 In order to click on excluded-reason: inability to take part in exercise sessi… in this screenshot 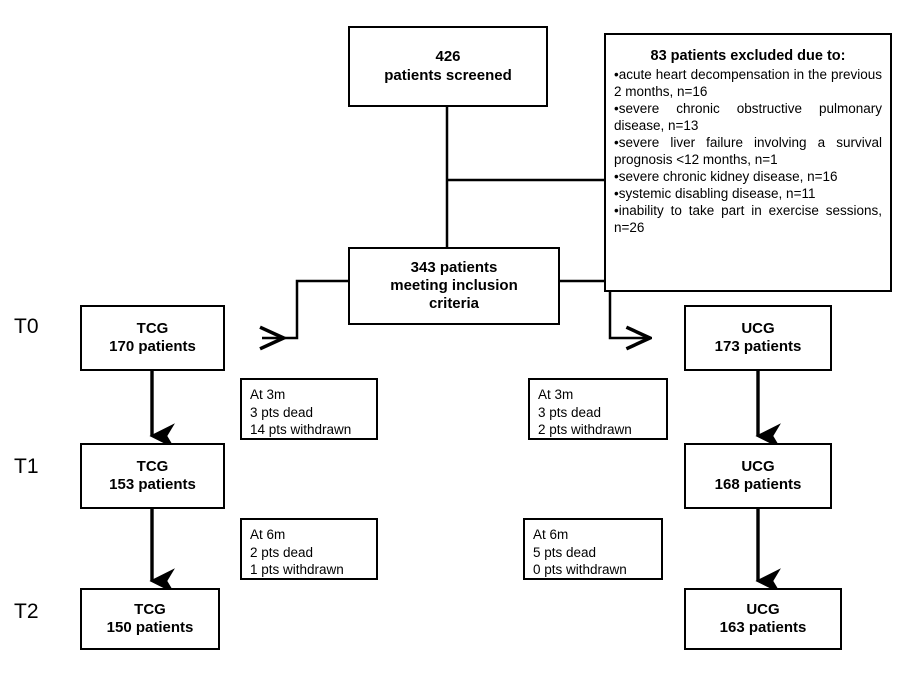, I will do `click(748, 219)`.